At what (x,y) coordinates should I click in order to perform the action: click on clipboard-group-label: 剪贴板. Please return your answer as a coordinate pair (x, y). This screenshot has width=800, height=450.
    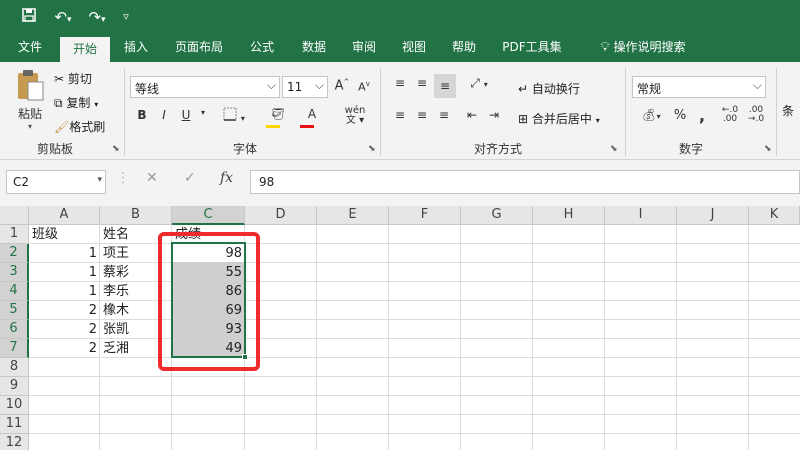
    Looking at the image, I should click on (54, 149).